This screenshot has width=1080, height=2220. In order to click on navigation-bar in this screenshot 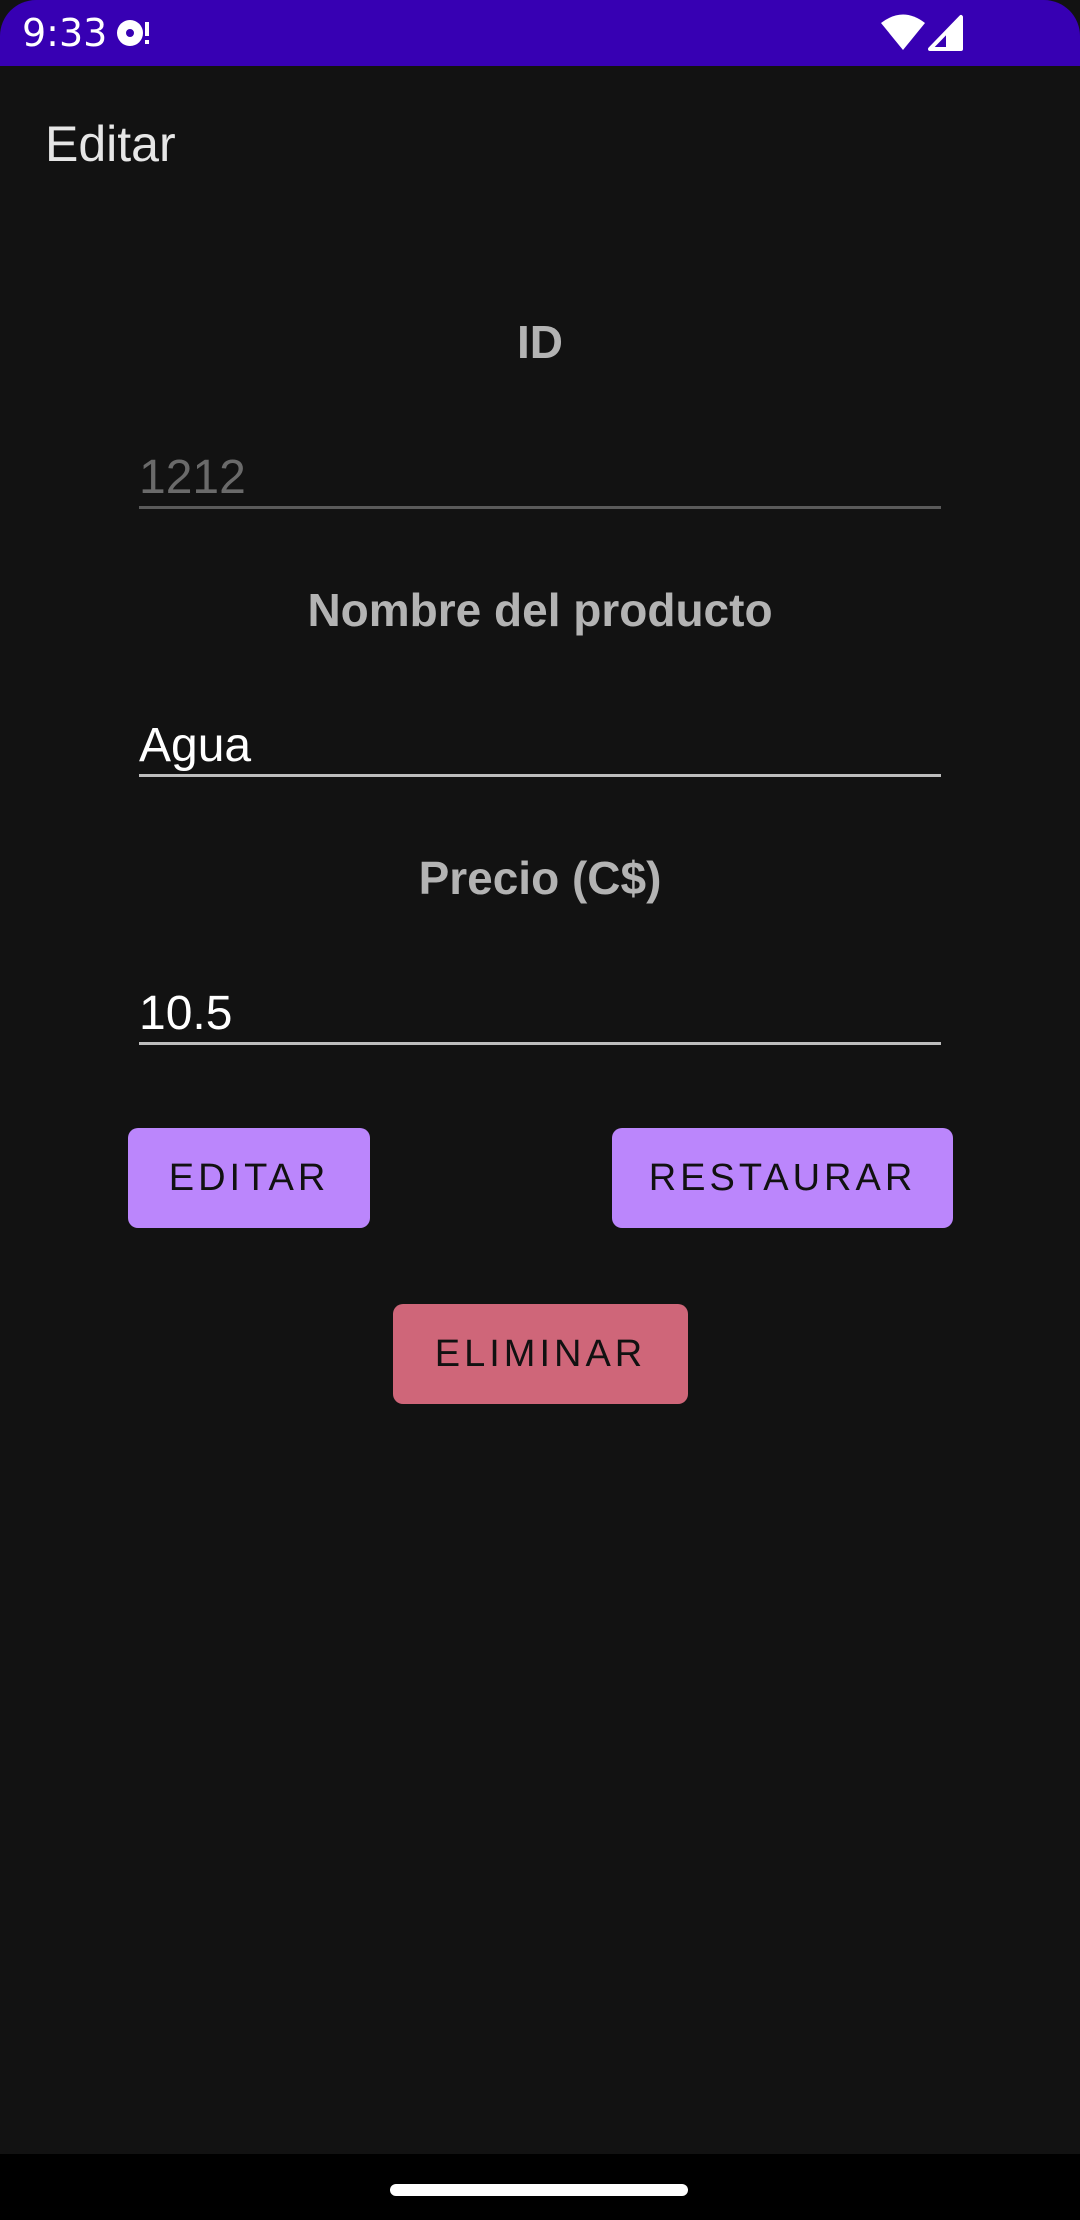, I will do `click(540, 2187)`.